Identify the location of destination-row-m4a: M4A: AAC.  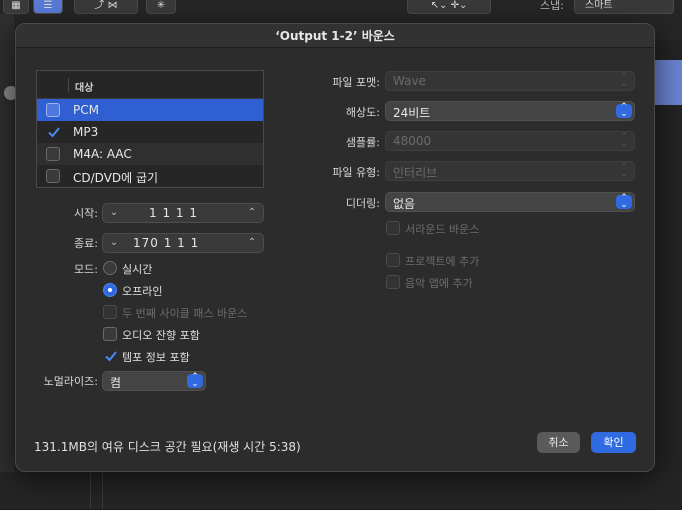
(150, 154).